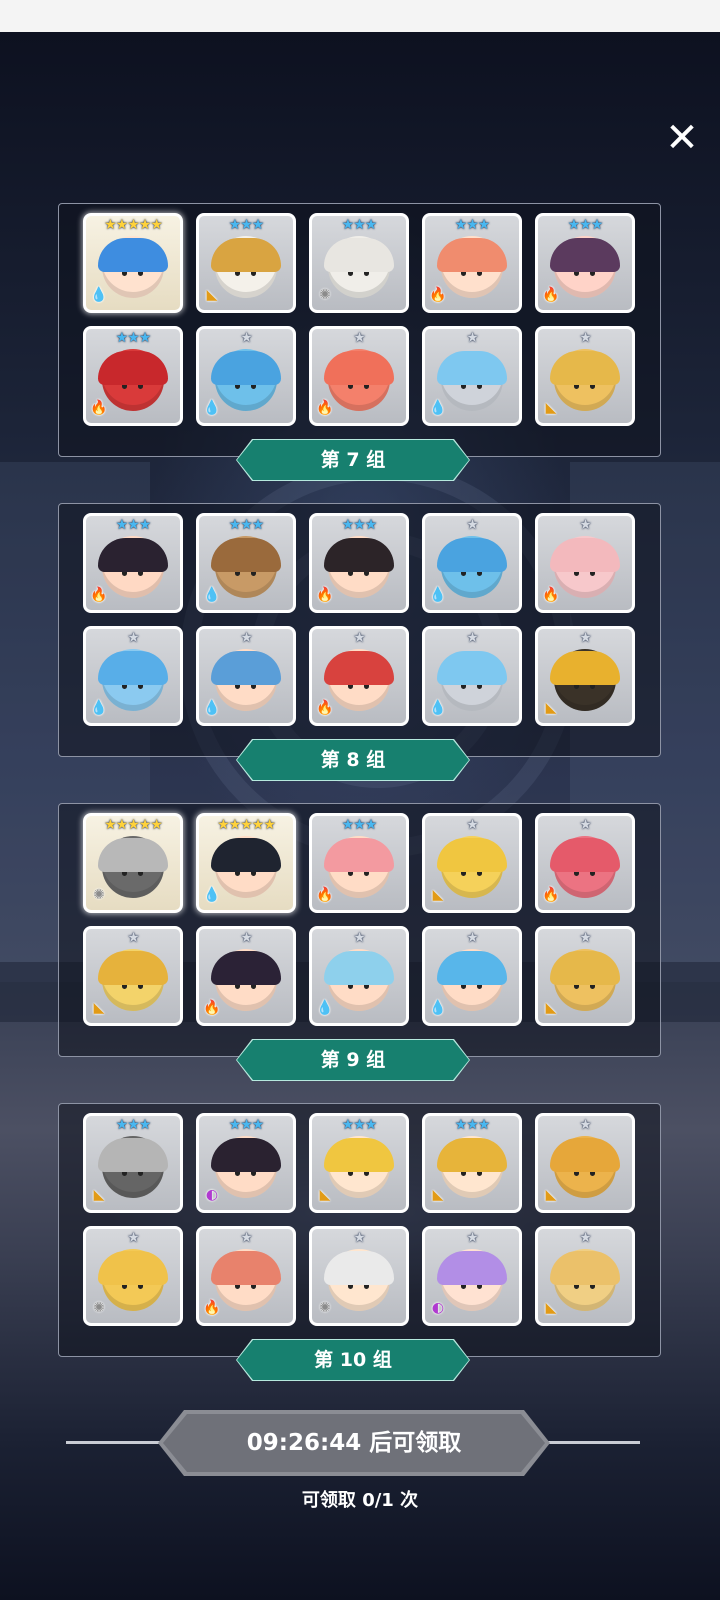 The height and width of the screenshot is (1600, 720). Describe the element at coordinates (438, 1308) in the screenshot. I see `dark-element-icon: ◐` at that location.